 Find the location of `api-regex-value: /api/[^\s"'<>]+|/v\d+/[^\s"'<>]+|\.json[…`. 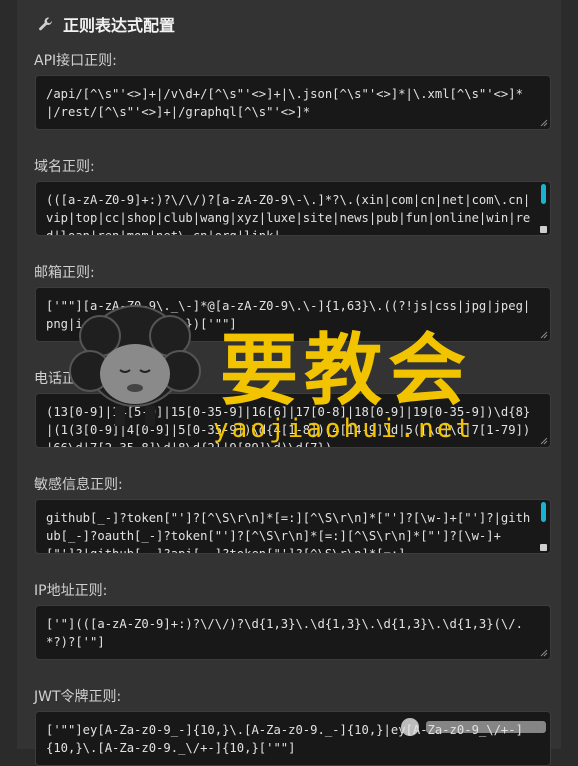

api-regex-value: /api/[^\s"'<>]+|/v\d+/[^\s"'<>]+|\.json[… is located at coordinates (284, 103).